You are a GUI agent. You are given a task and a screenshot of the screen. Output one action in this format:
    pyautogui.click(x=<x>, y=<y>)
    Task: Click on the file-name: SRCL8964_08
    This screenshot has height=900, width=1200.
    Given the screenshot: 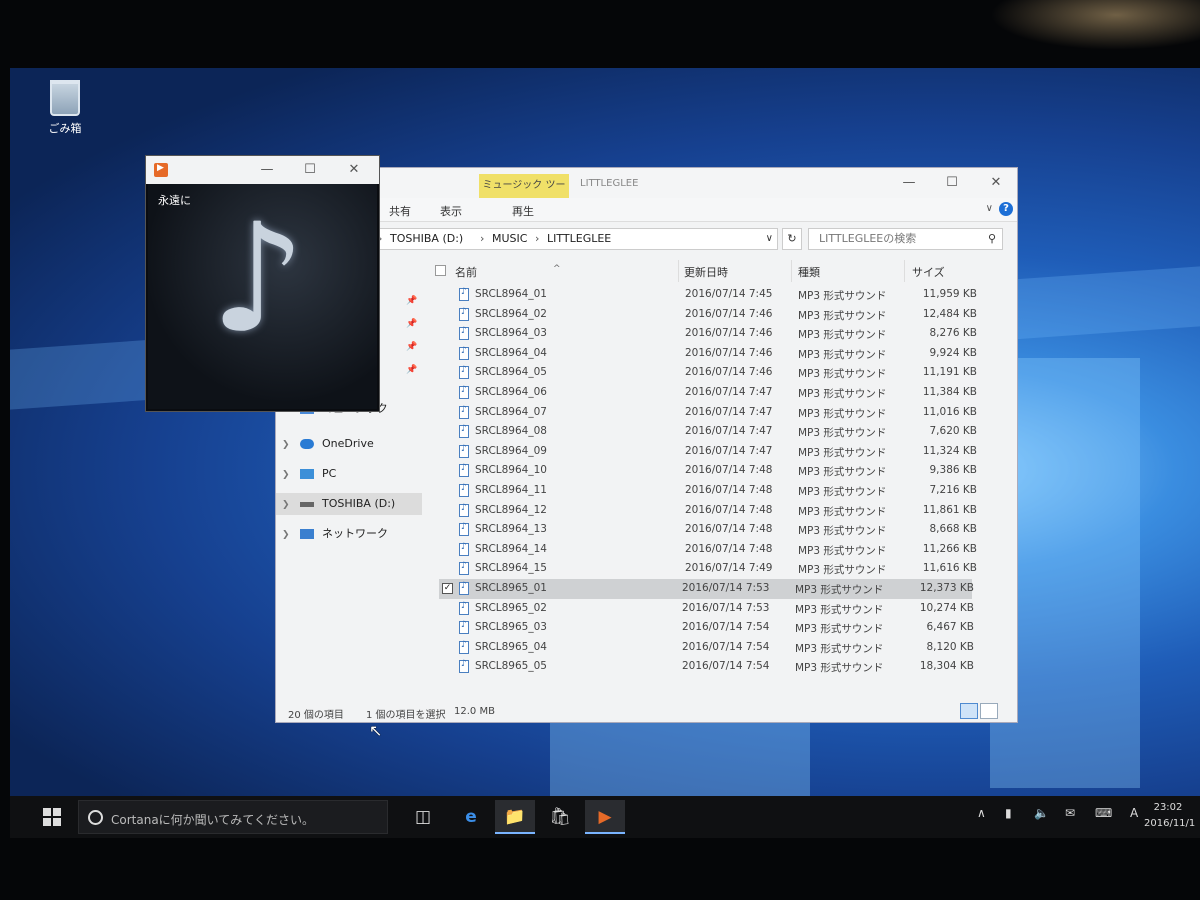 What is the action you would take?
    pyautogui.click(x=511, y=431)
    